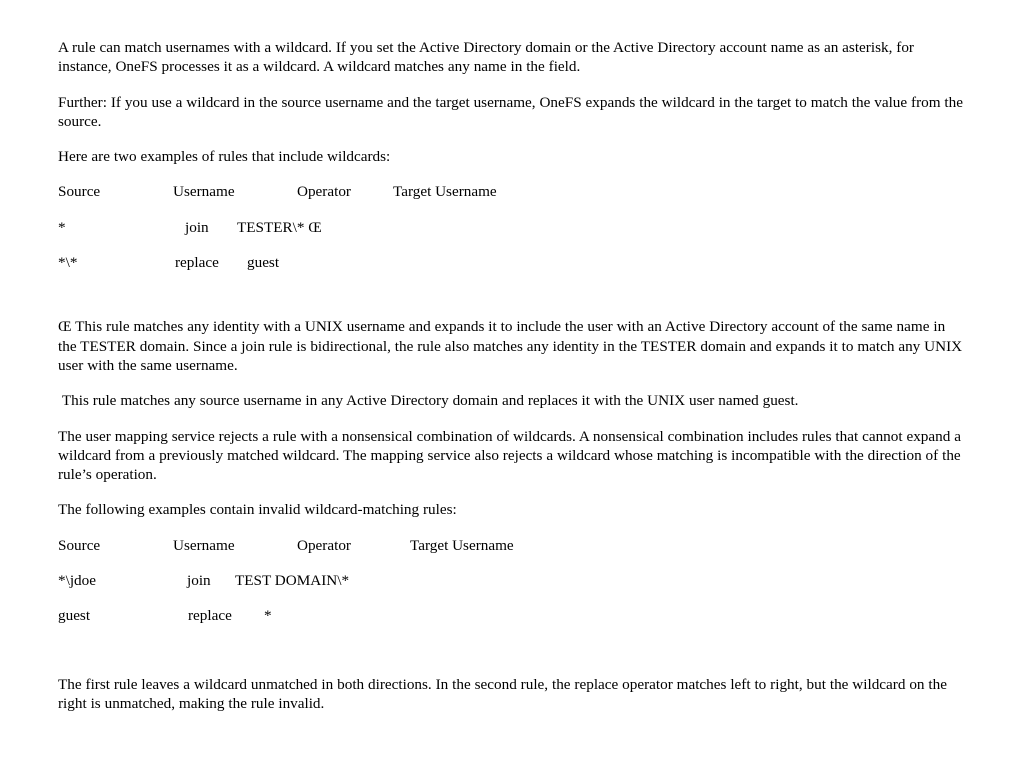 The image size is (1024, 768). Describe the element at coordinates (279, 227) in the screenshot. I see `cell-operator: TESTER\* Œ` at that location.